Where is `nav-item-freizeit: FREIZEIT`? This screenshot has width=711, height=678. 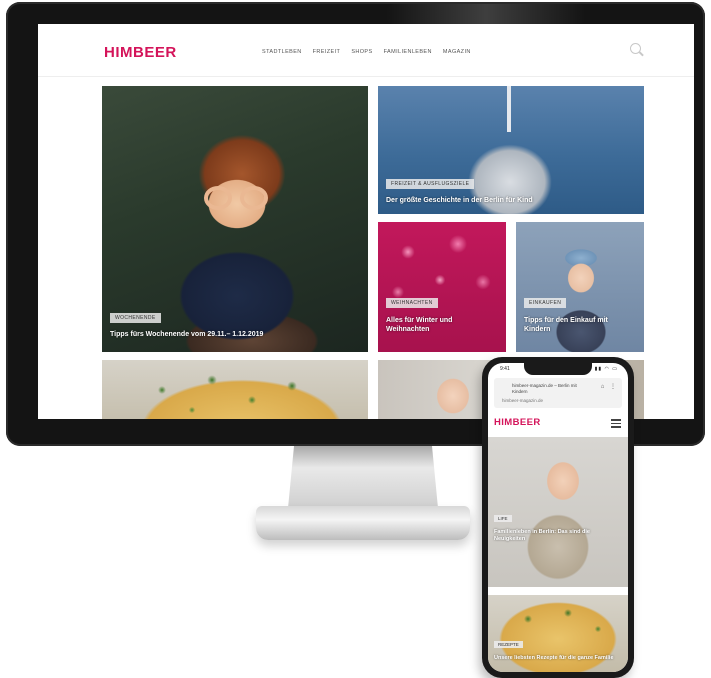 nav-item-freizeit: FREIZEIT is located at coordinates (327, 52).